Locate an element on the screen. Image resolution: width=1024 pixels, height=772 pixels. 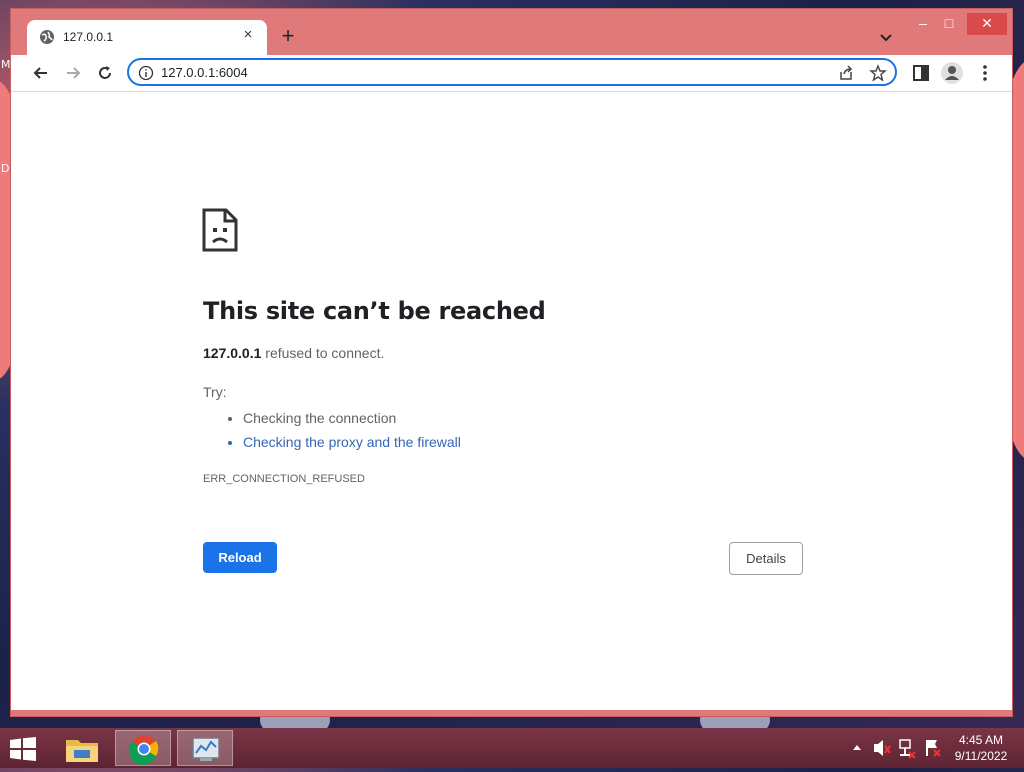
arrow-left-icon is located at coordinates (40, 73).